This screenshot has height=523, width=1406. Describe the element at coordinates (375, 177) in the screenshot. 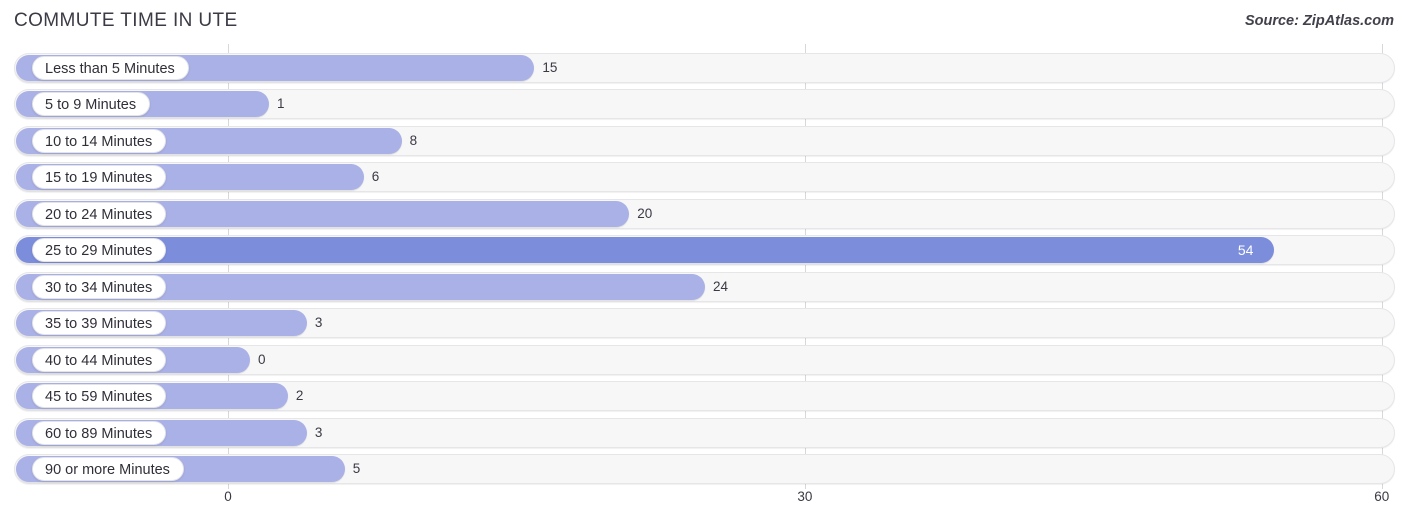

I see `value-label: 6` at that location.